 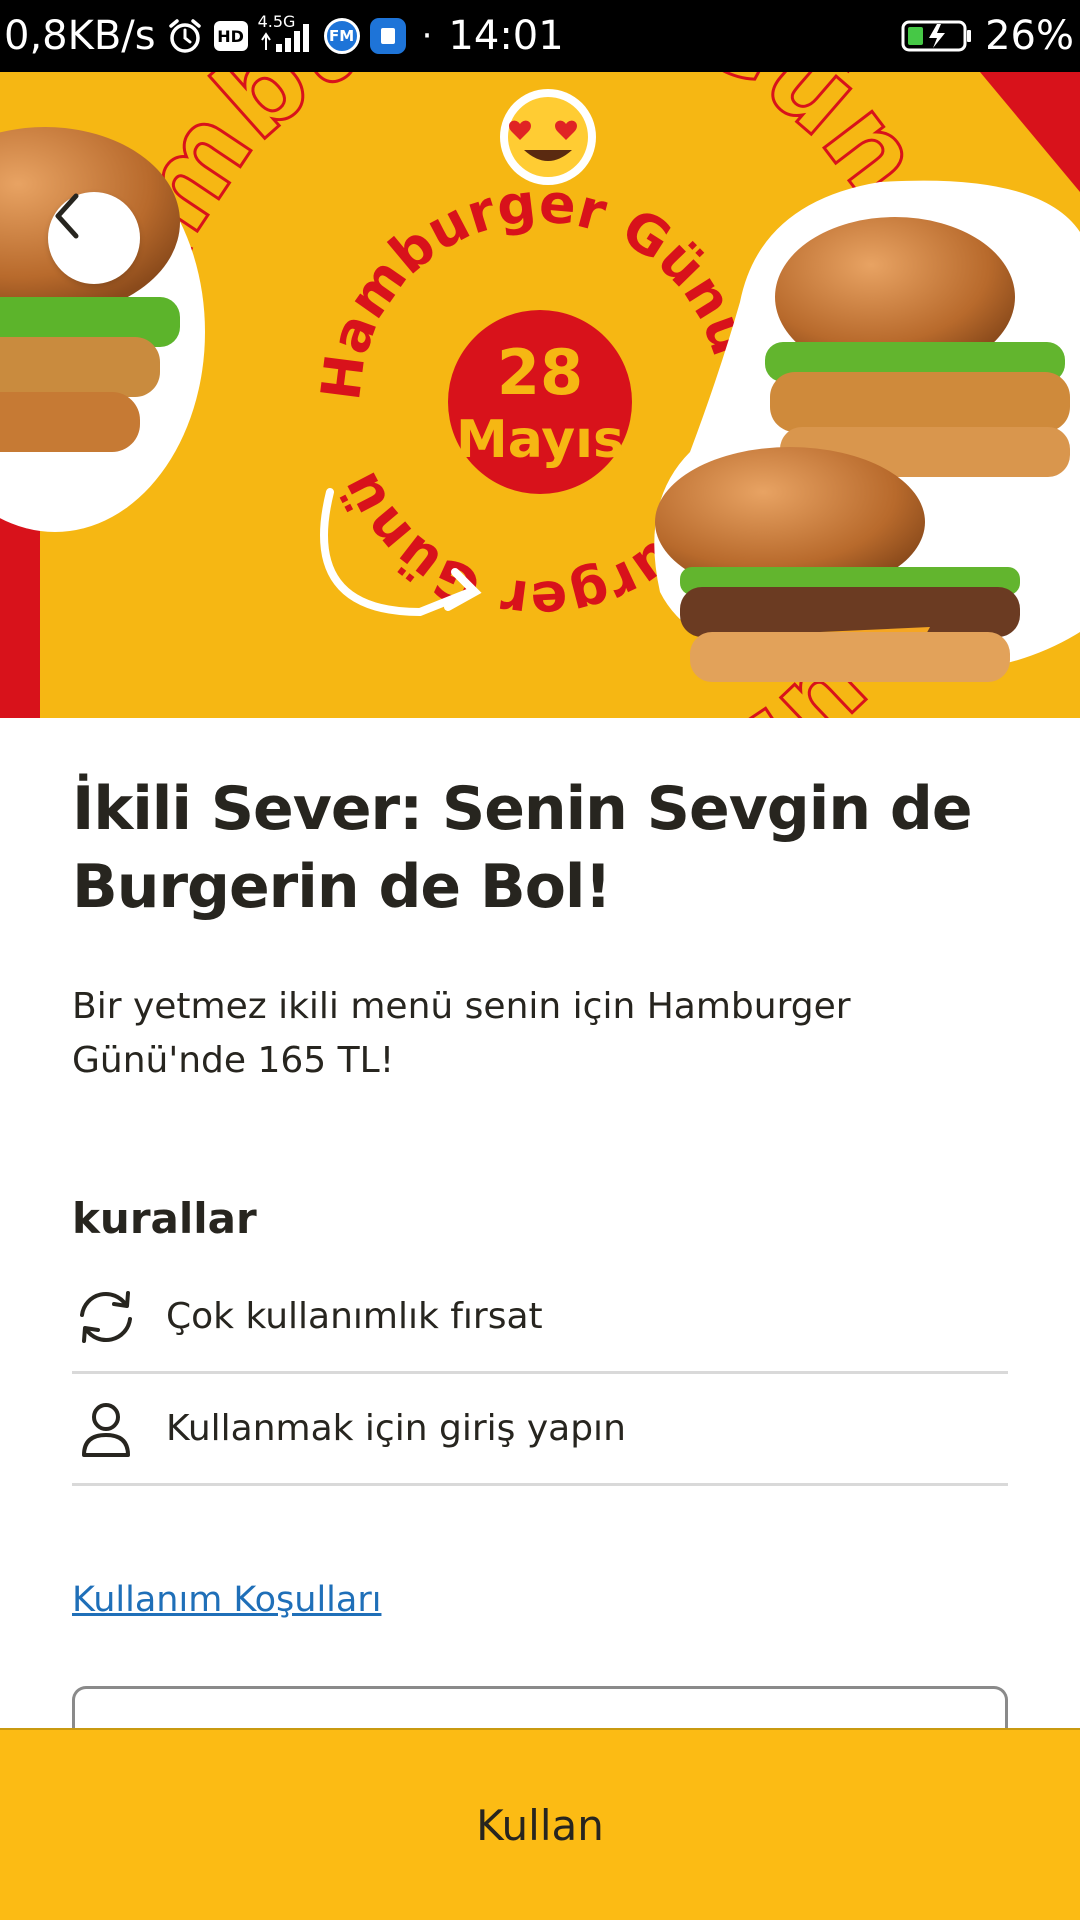 I want to click on battery-charging-icon, so click(x=937, y=36).